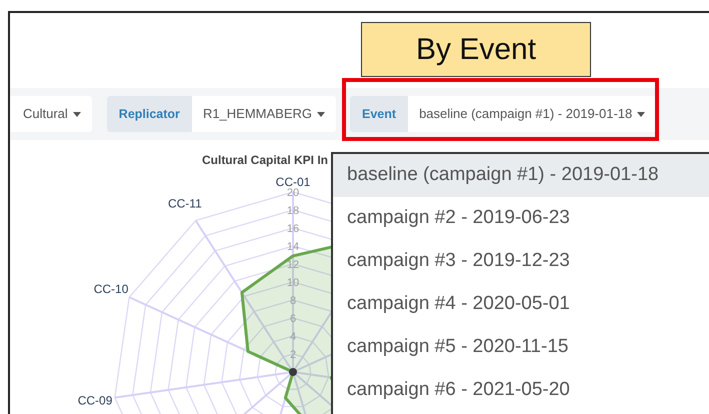 The height and width of the screenshot is (414, 709). What do you see at coordinates (521, 261) in the screenshot?
I see `menu-item: campaign #3 - 2019-12-23` at bounding box center [521, 261].